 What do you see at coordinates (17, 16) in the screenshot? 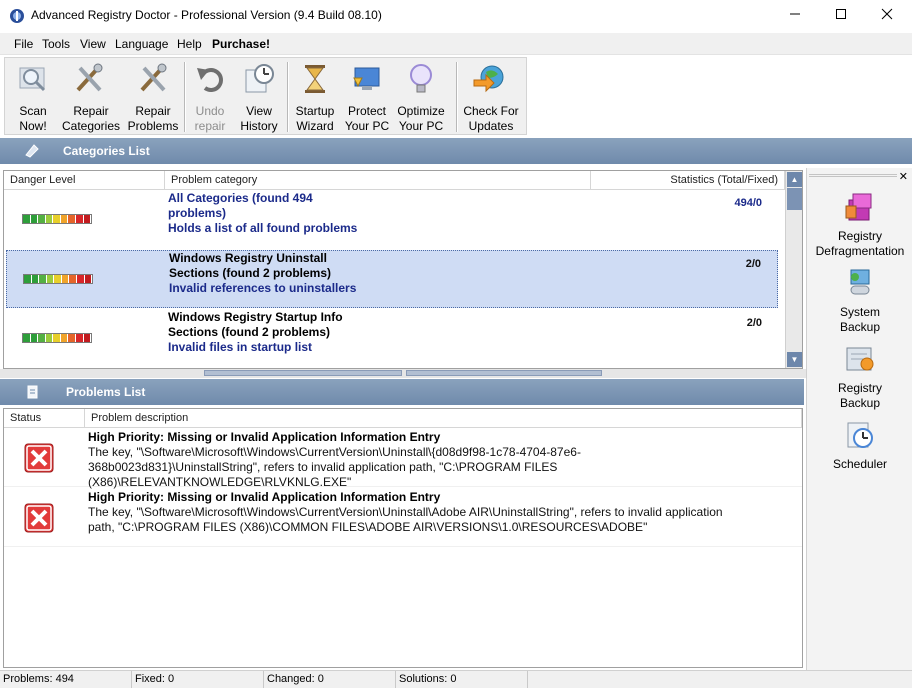
I see `app-logo-icon` at bounding box center [17, 16].